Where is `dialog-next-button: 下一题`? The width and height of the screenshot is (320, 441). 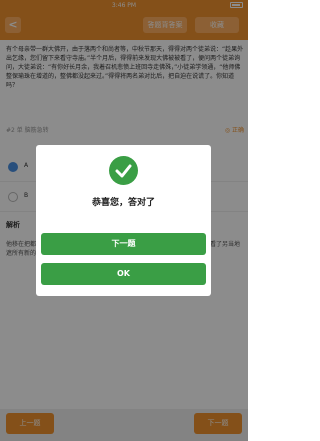
dialog-next-button: 下一题 is located at coordinates (123, 244).